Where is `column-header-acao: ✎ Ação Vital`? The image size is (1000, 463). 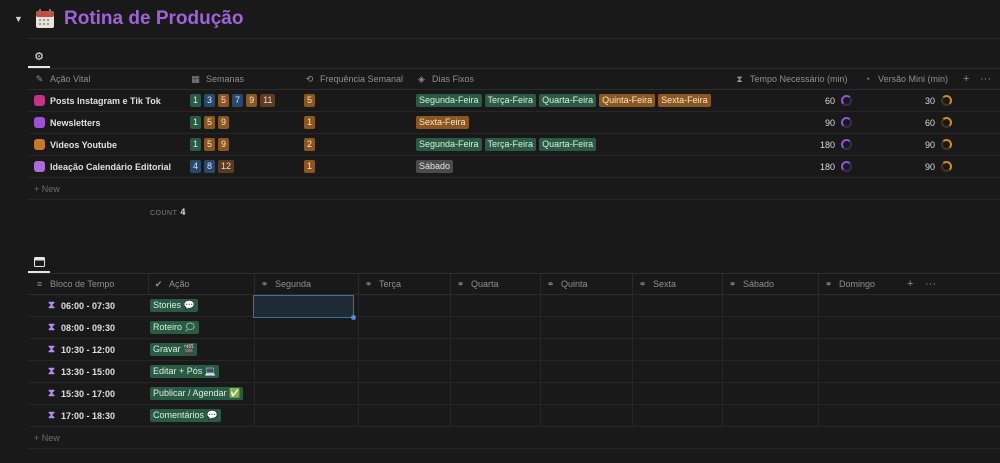 column-header-acao: ✎ Ação Vital is located at coordinates (109, 79).